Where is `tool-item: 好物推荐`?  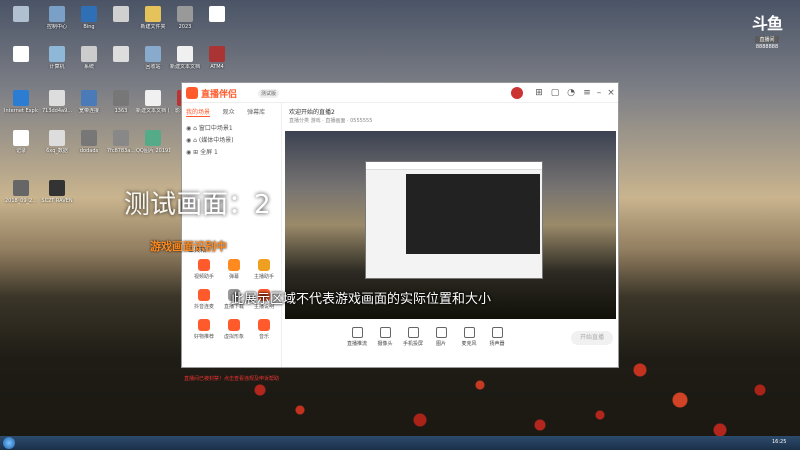 tool-item: 好物推荐 is located at coordinates (204, 329).